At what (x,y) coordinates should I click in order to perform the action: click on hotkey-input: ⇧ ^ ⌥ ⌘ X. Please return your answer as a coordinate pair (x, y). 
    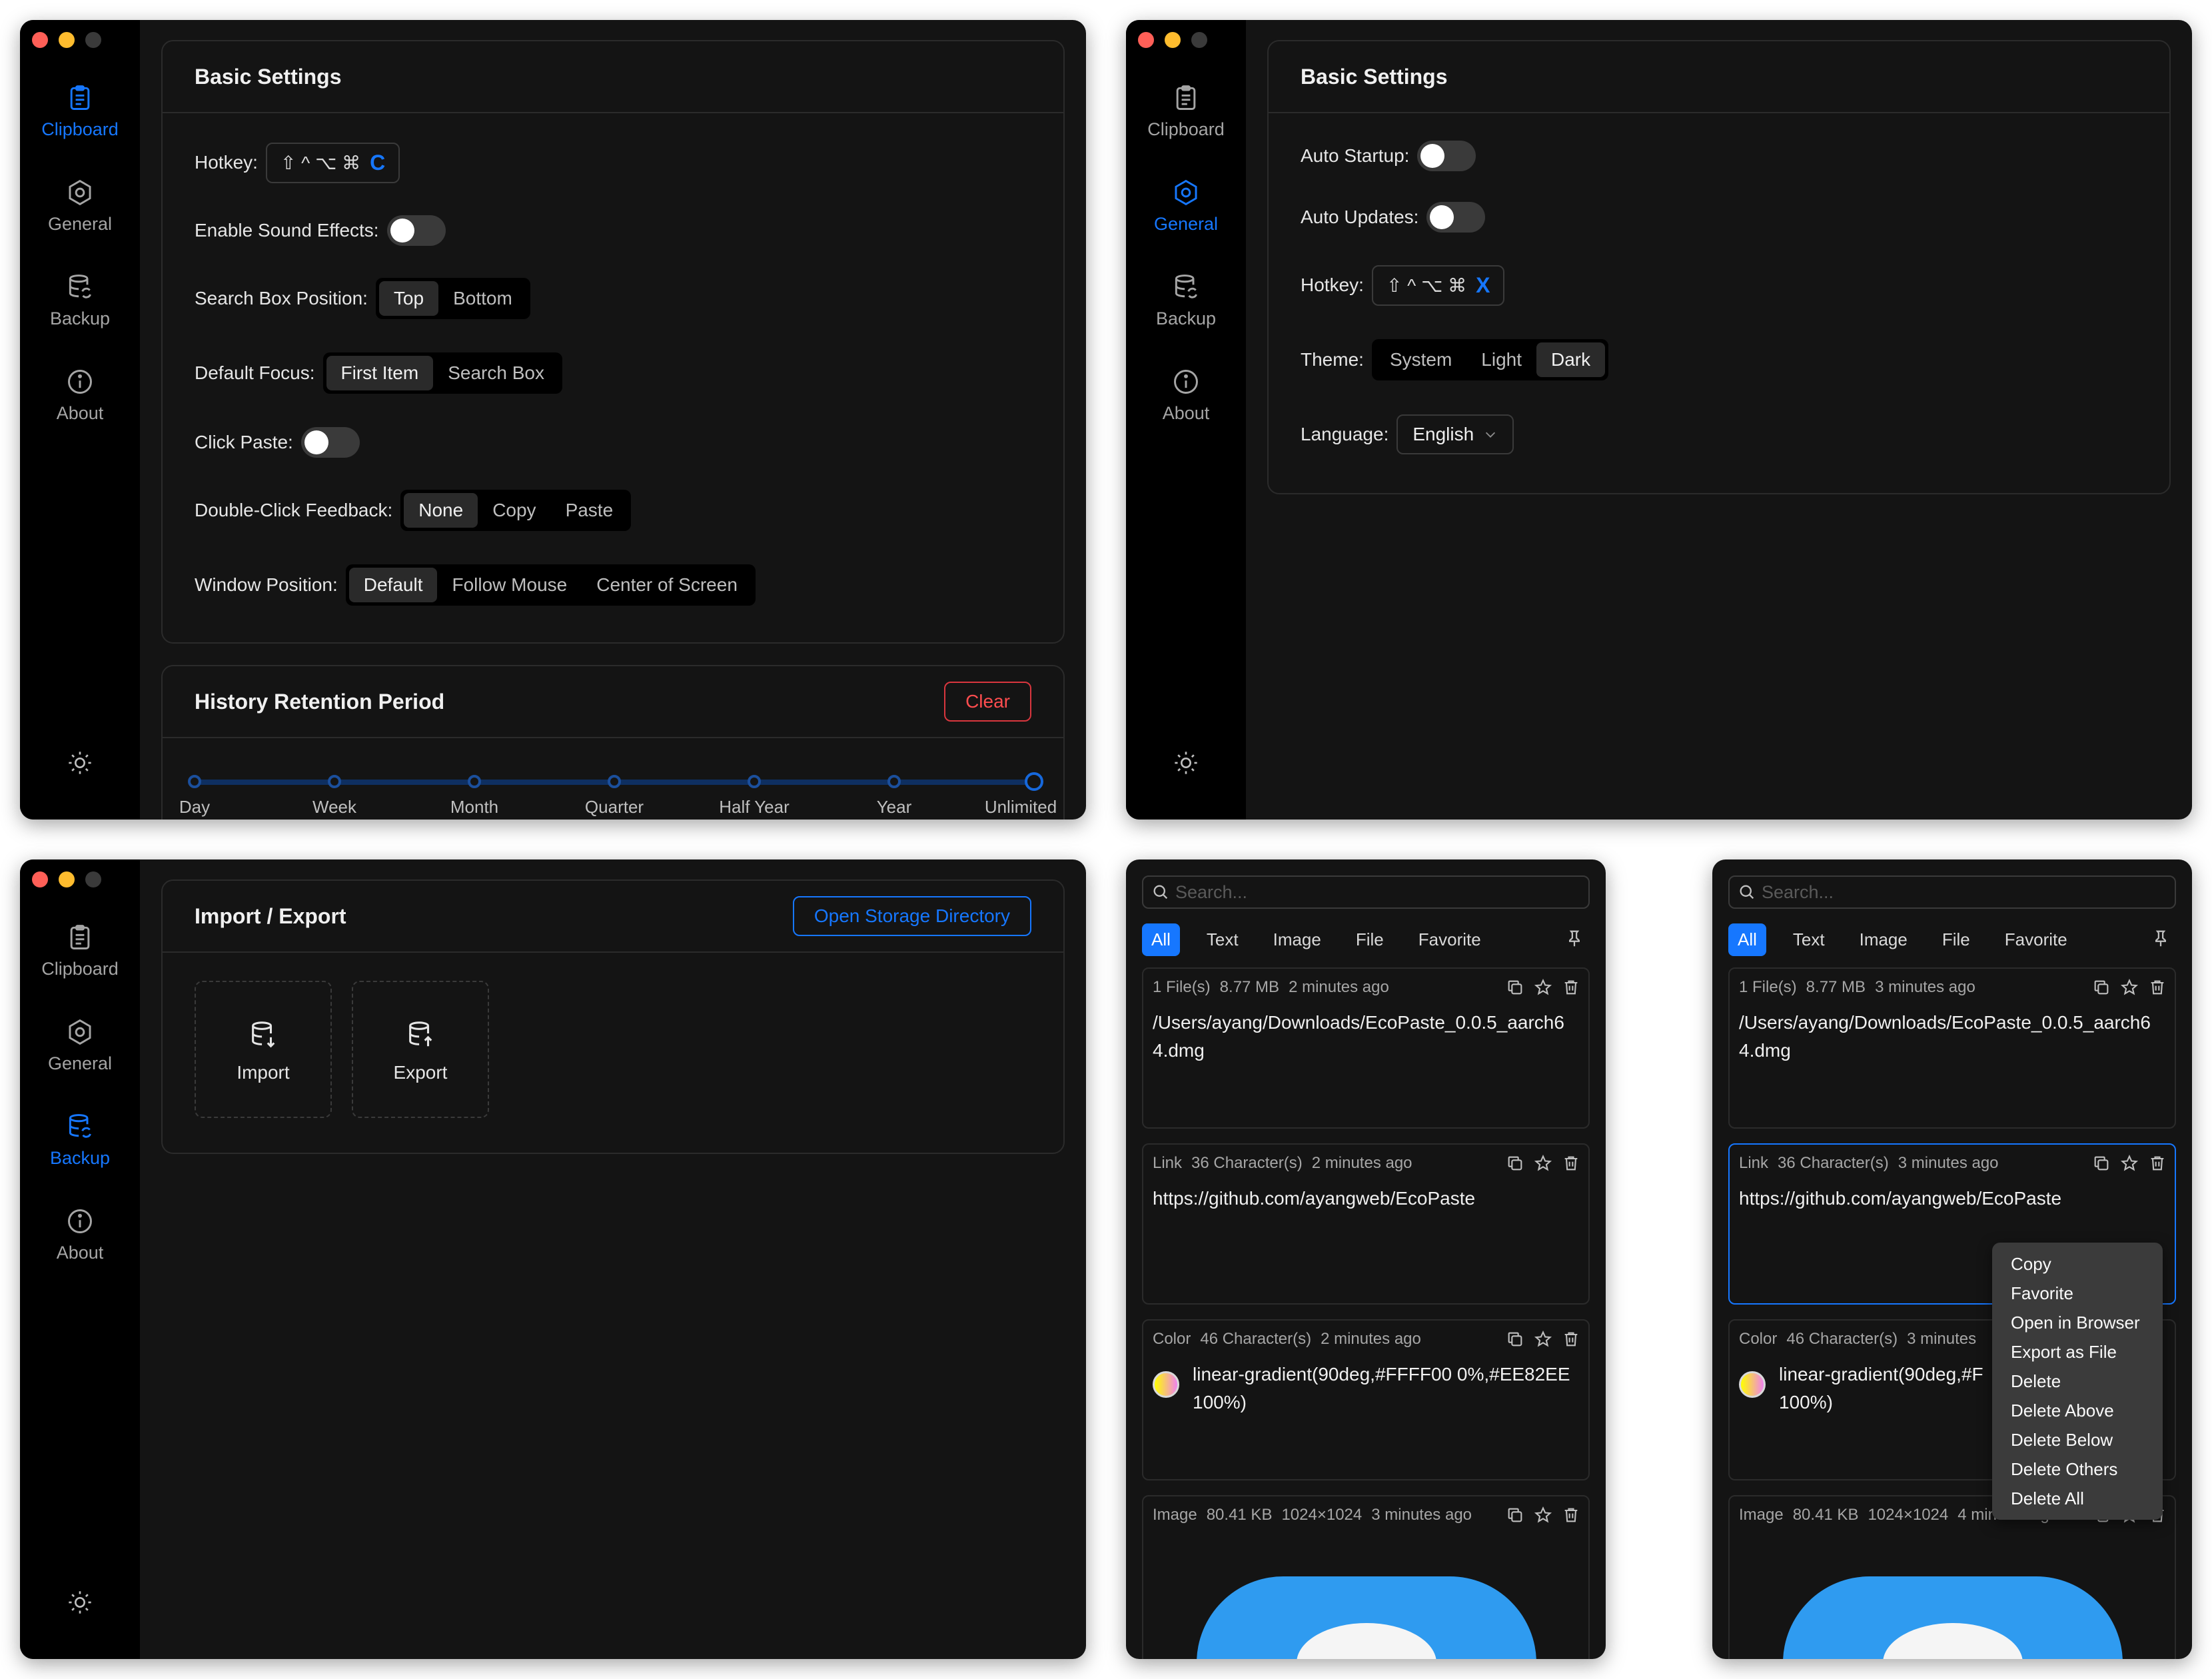
    Looking at the image, I should click on (1438, 285).